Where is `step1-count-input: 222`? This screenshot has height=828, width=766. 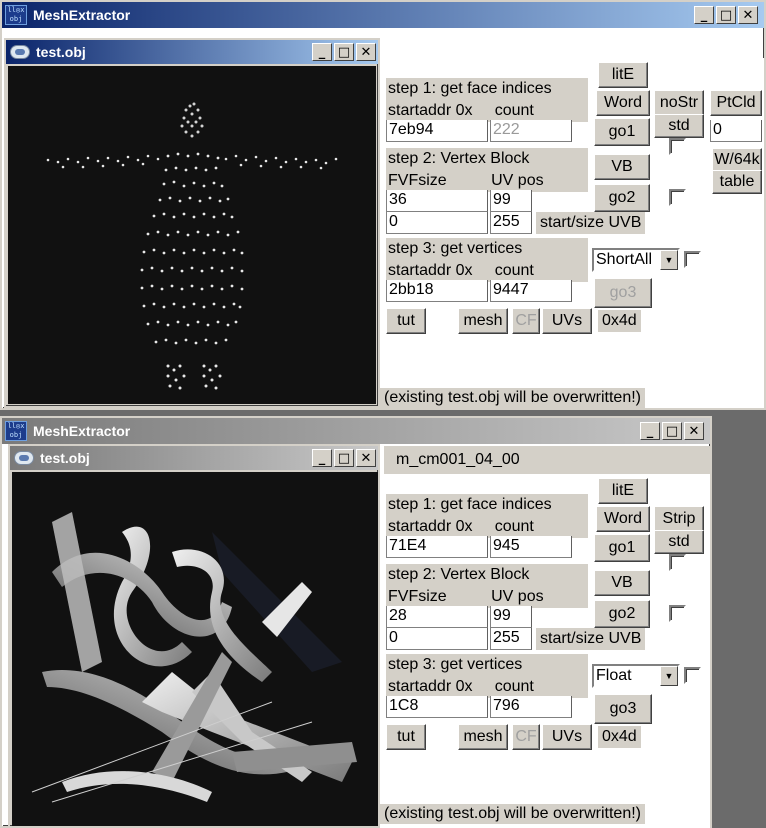
step1-count-input: 222 is located at coordinates (531, 131).